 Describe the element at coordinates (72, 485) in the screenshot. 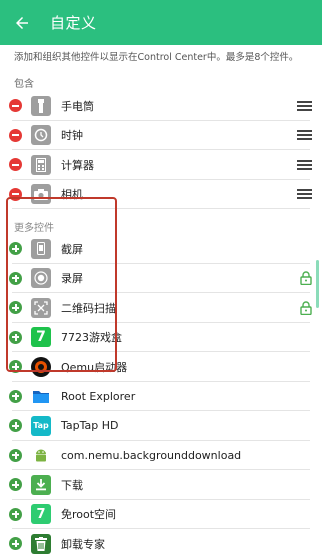

I see `item-label: 下载` at that location.